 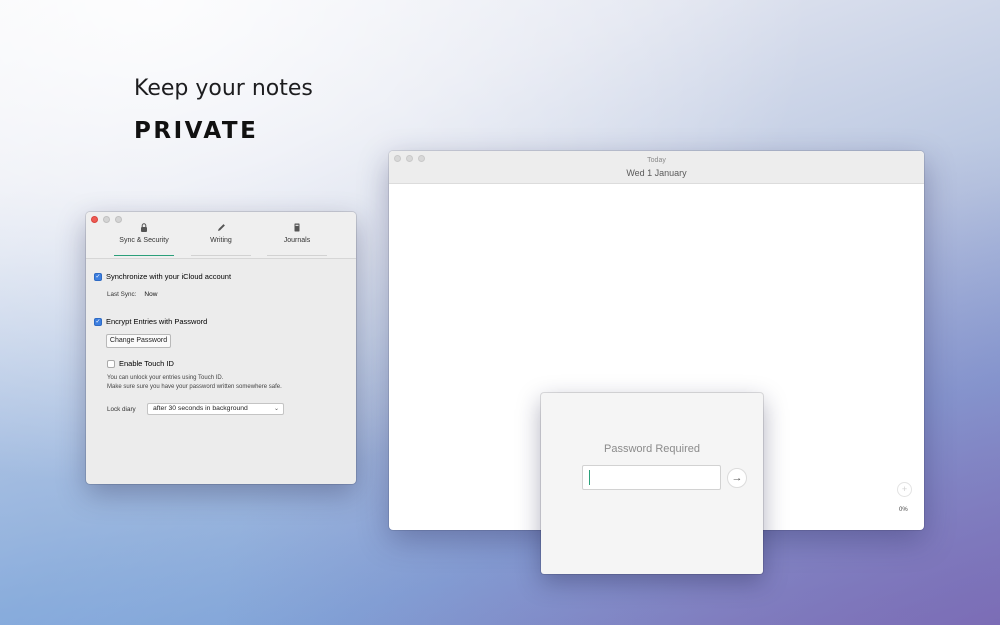 I want to click on lock-diary-row: Lock diary, so click(x=121, y=409).